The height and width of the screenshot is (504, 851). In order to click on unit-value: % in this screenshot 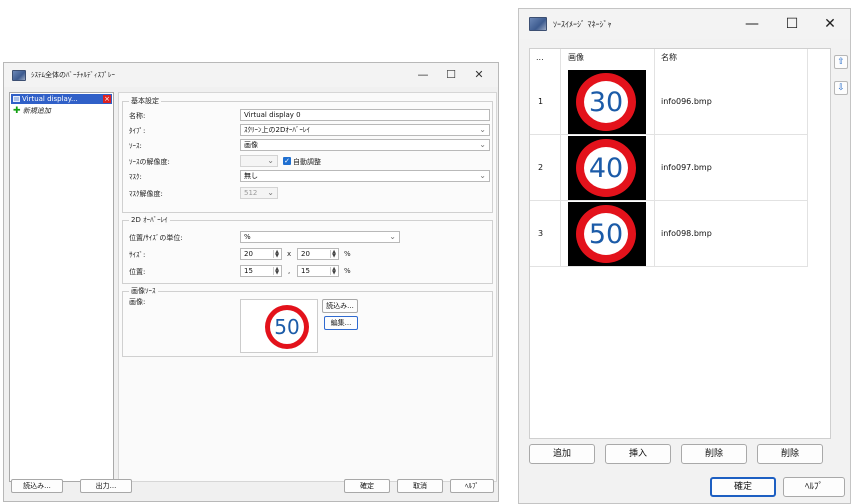, I will do `click(247, 237)`.